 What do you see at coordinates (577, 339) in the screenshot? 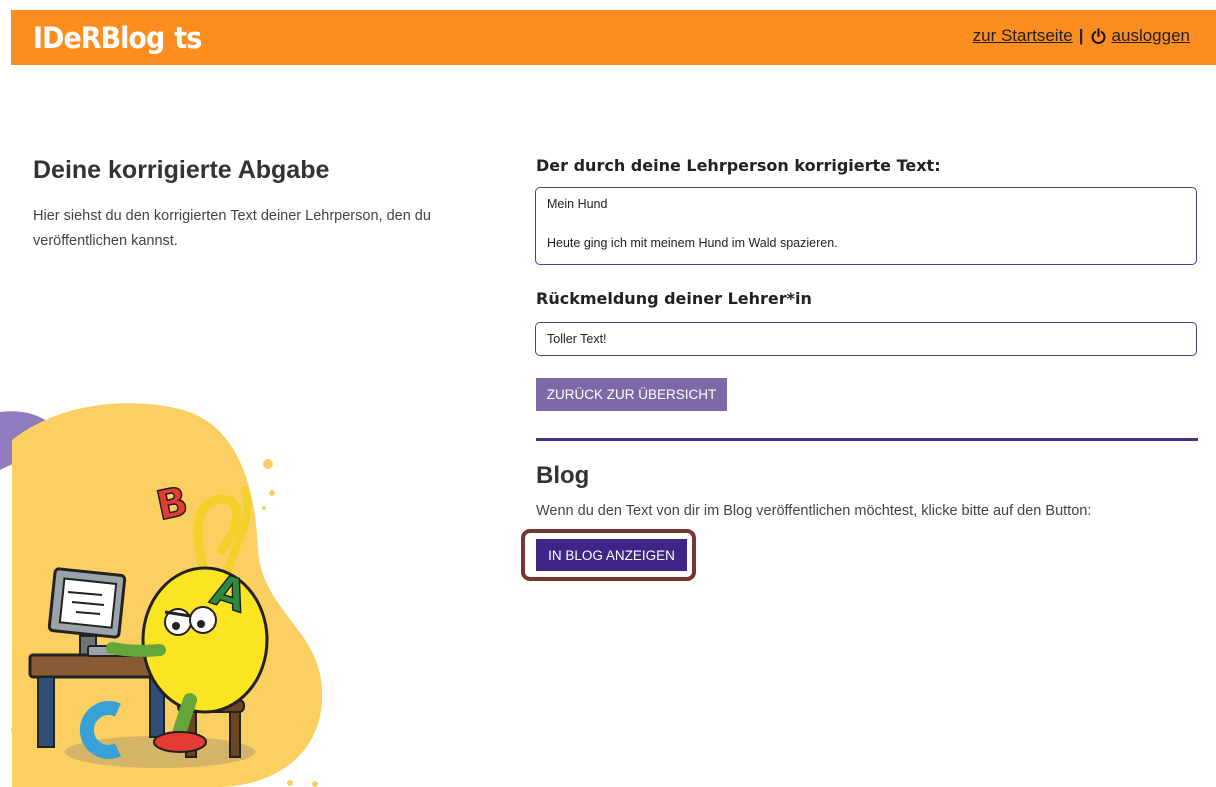
I see `feedback-text: Toller Text!` at bounding box center [577, 339].